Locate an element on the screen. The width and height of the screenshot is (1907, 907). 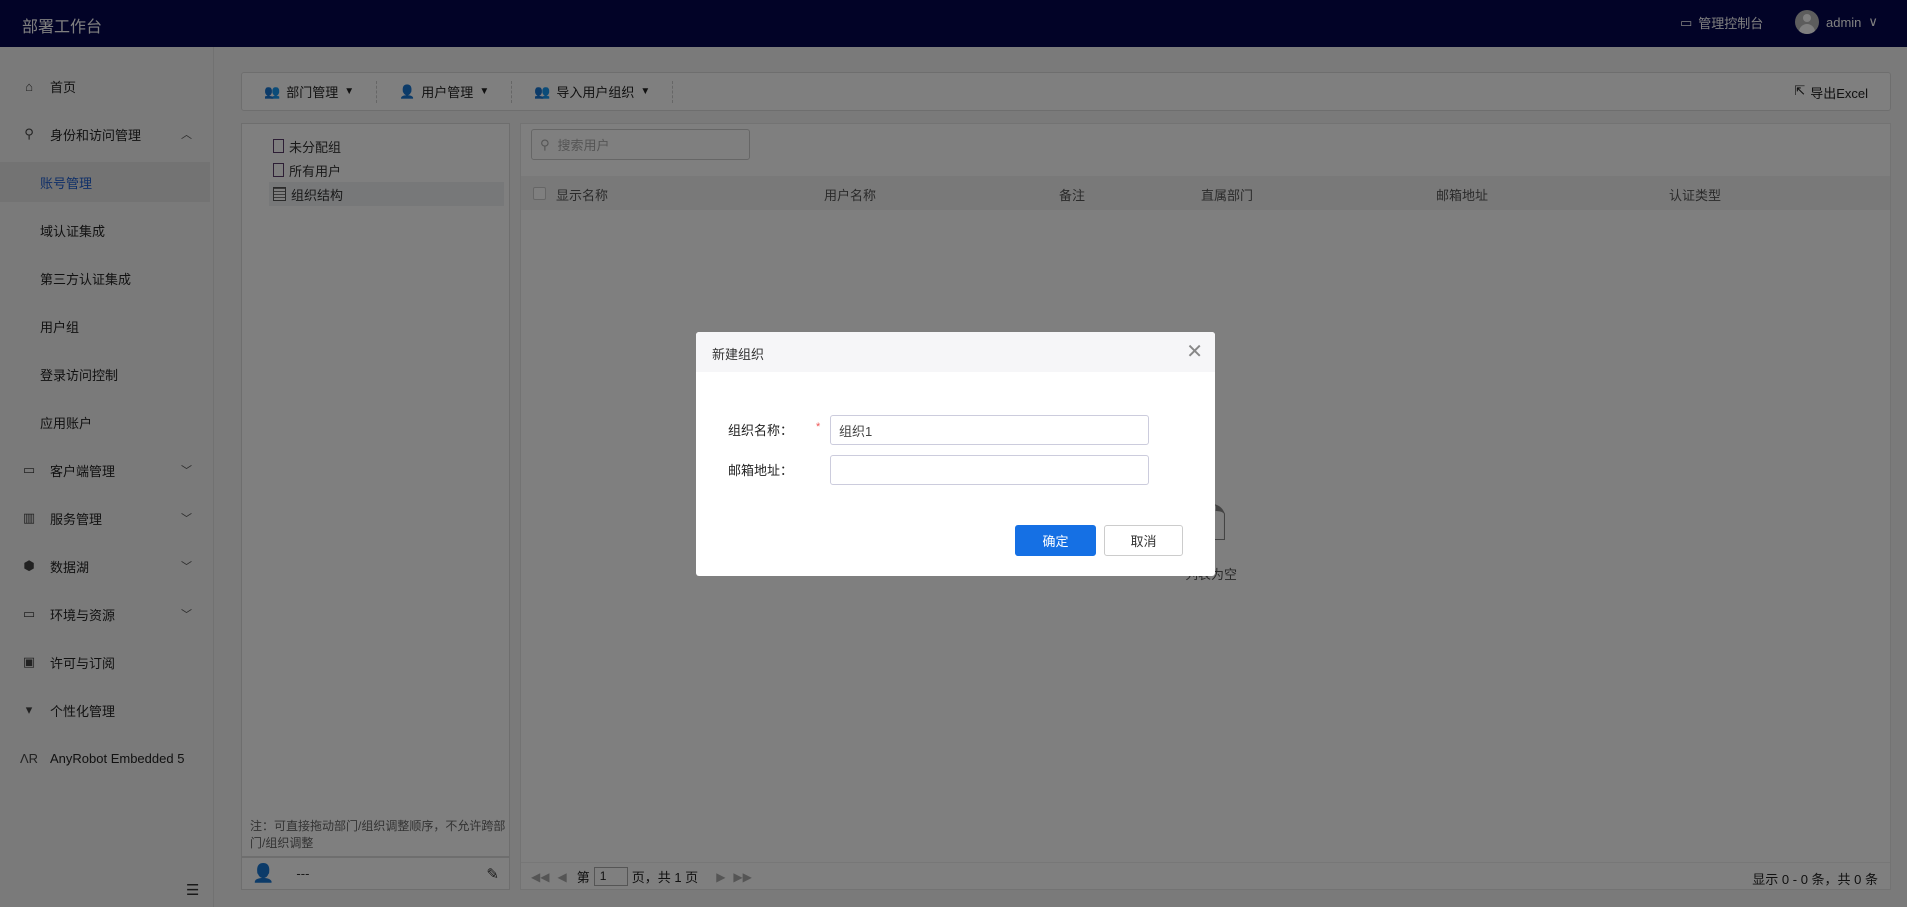
close-icon: ✕ is located at coordinates (1194, 351).